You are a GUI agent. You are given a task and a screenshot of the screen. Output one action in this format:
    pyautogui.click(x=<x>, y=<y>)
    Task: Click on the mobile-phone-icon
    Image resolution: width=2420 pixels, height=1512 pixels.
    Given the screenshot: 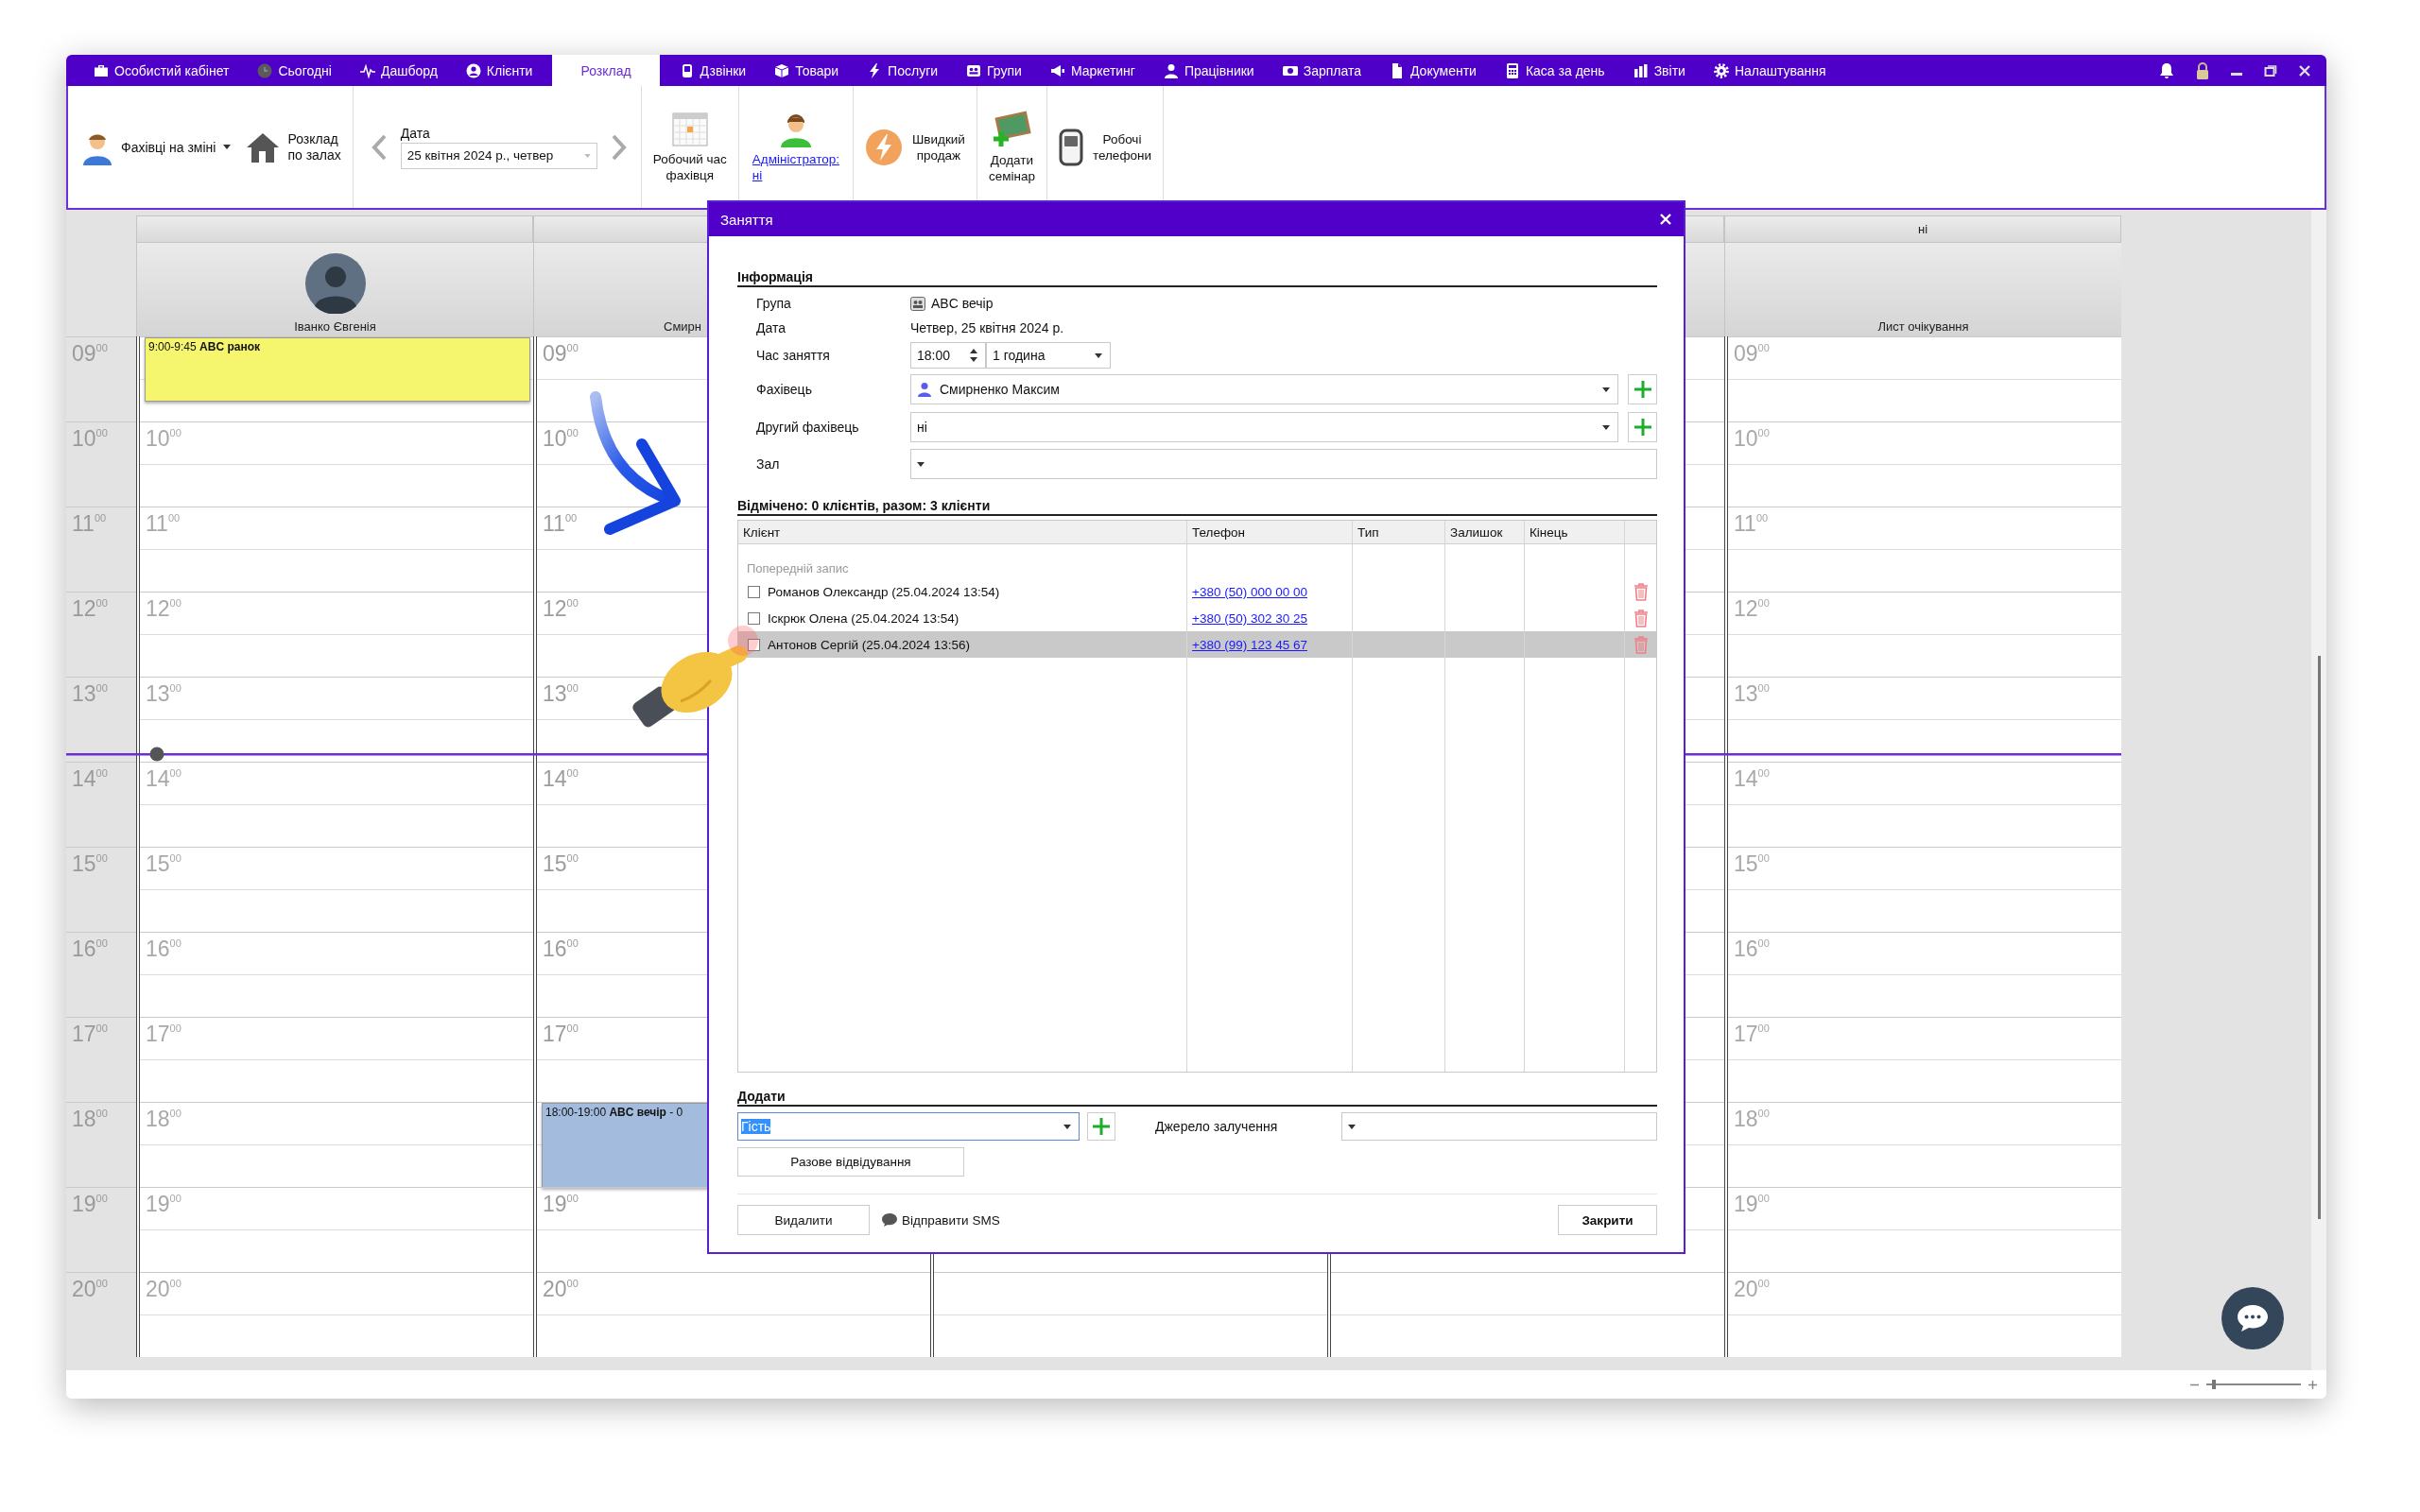 What is the action you would take?
    pyautogui.click(x=1070, y=147)
    